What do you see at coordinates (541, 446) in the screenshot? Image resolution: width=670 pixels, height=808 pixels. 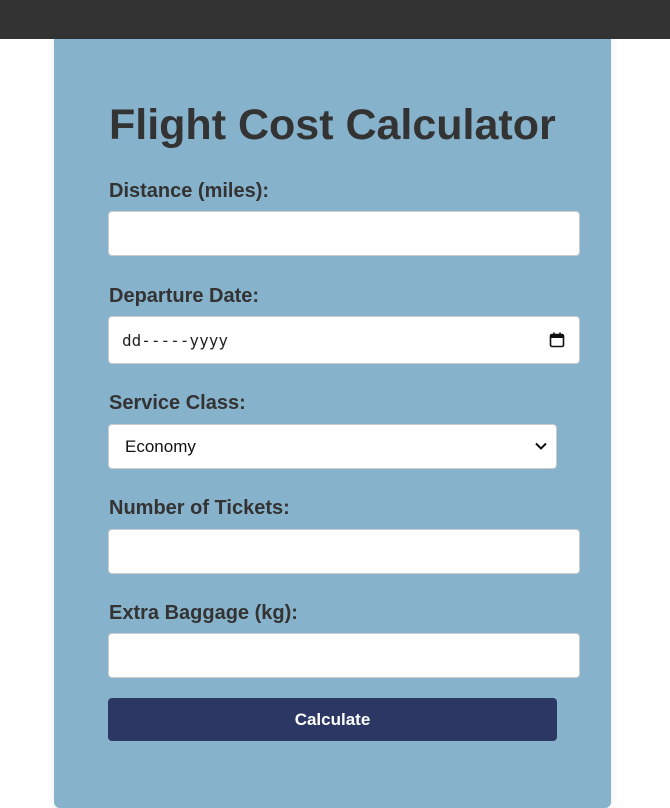 I see `chevron-down-icon` at bounding box center [541, 446].